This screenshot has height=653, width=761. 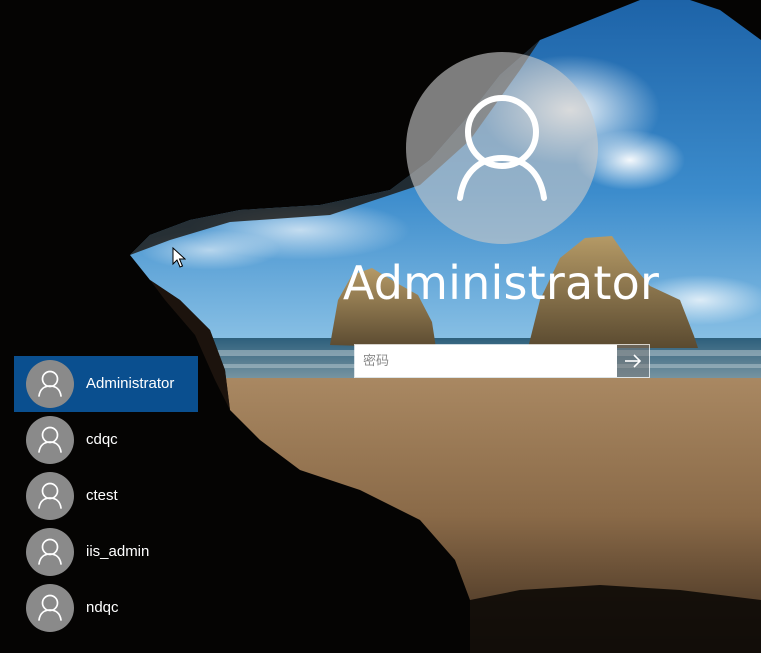 I want to click on selected-username: Administrator, so click(x=501, y=283).